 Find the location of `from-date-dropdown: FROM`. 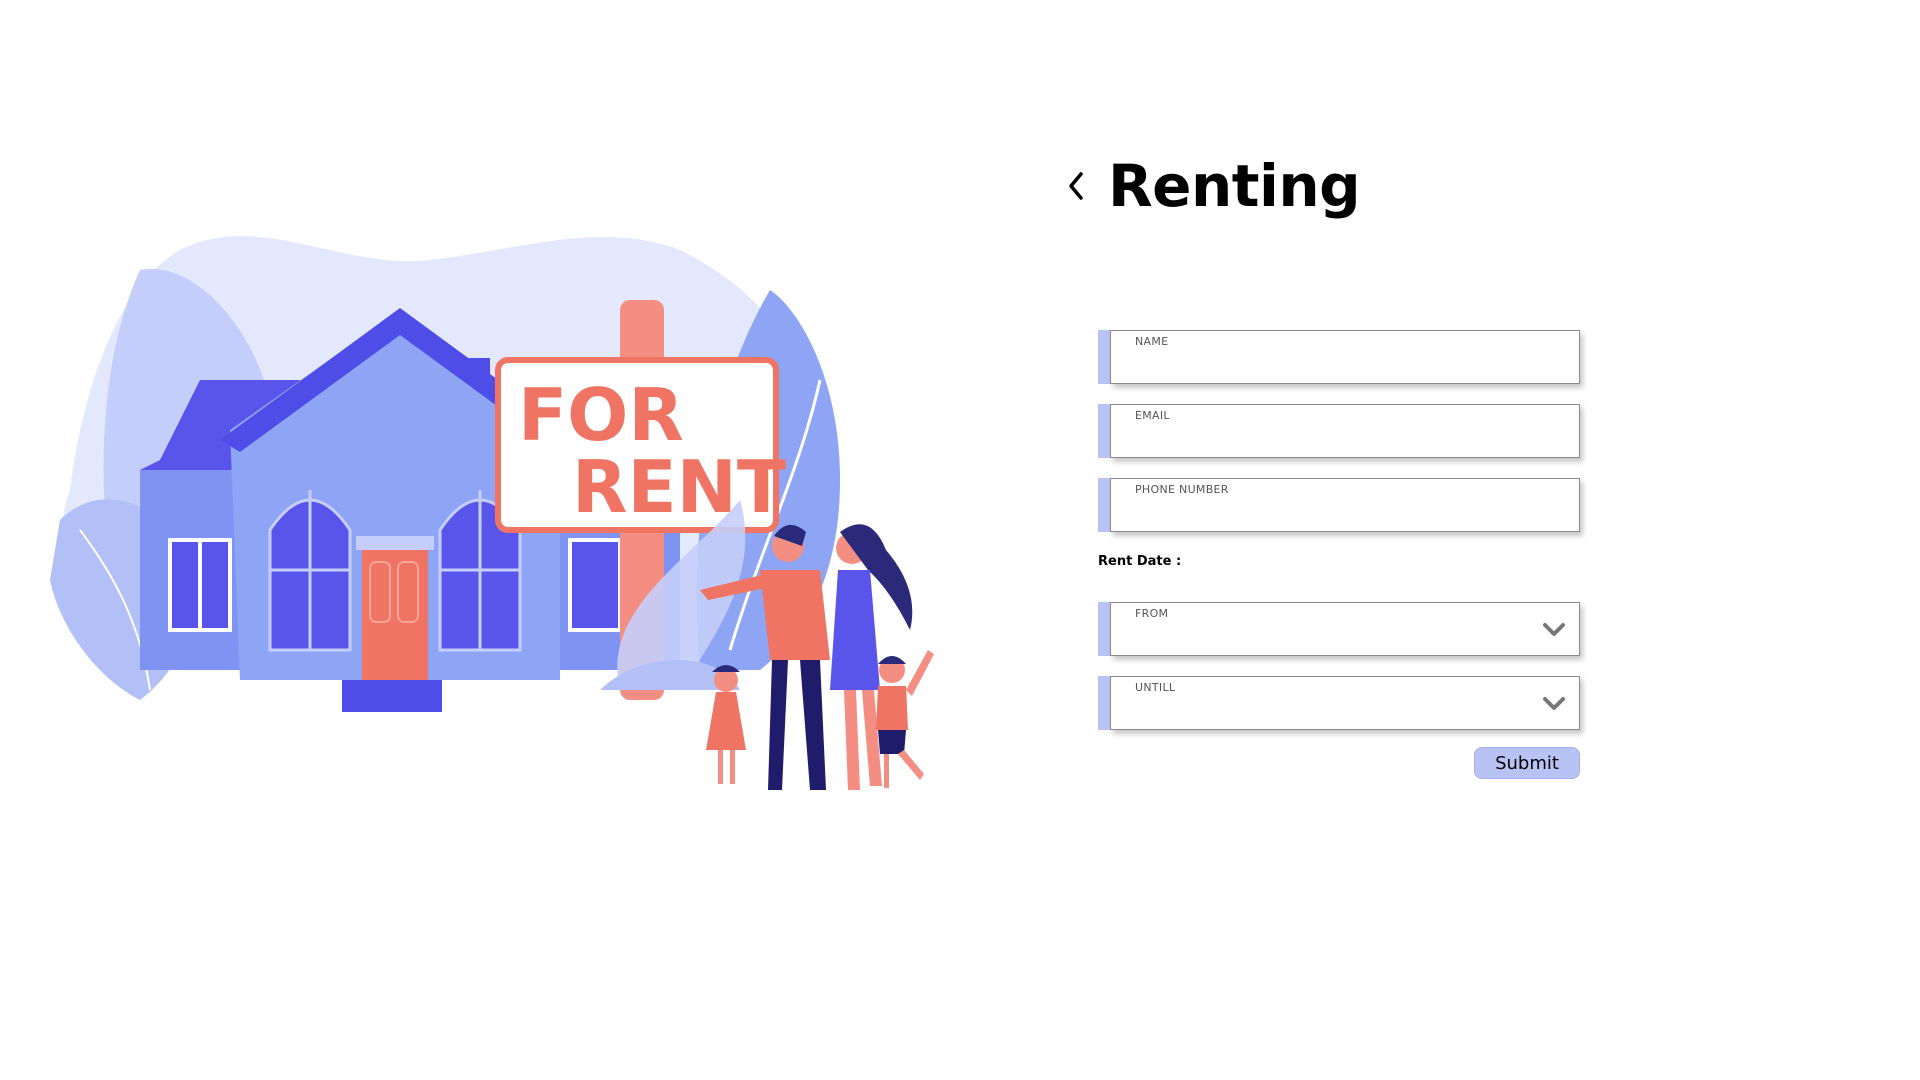

from-date-dropdown: FROM is located at coordinates (1345, 629).